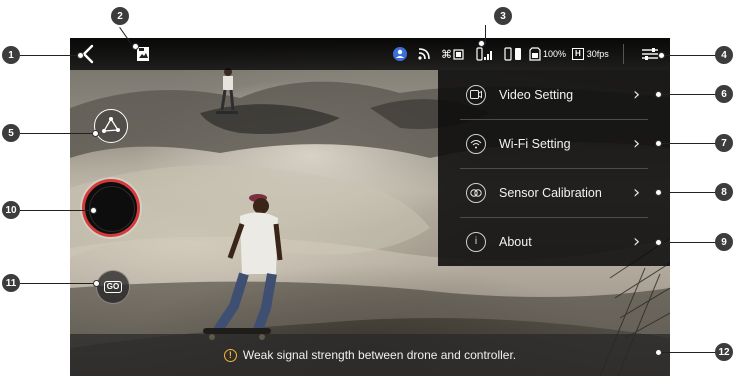 This screenshot has width=735, height=377. Describe the element at coordinates (578, 54) in the screenshot. I see `resolution-badge: H` at that location.